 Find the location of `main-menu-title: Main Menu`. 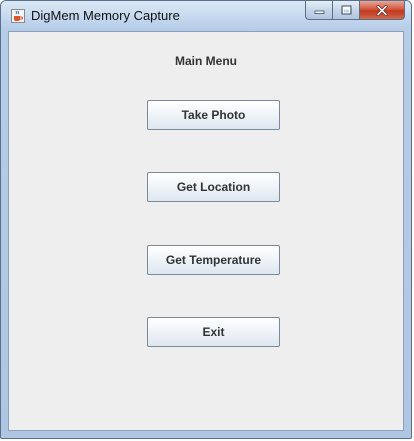

main-menu-title: Main Menu is located at coordinates (206, 61).